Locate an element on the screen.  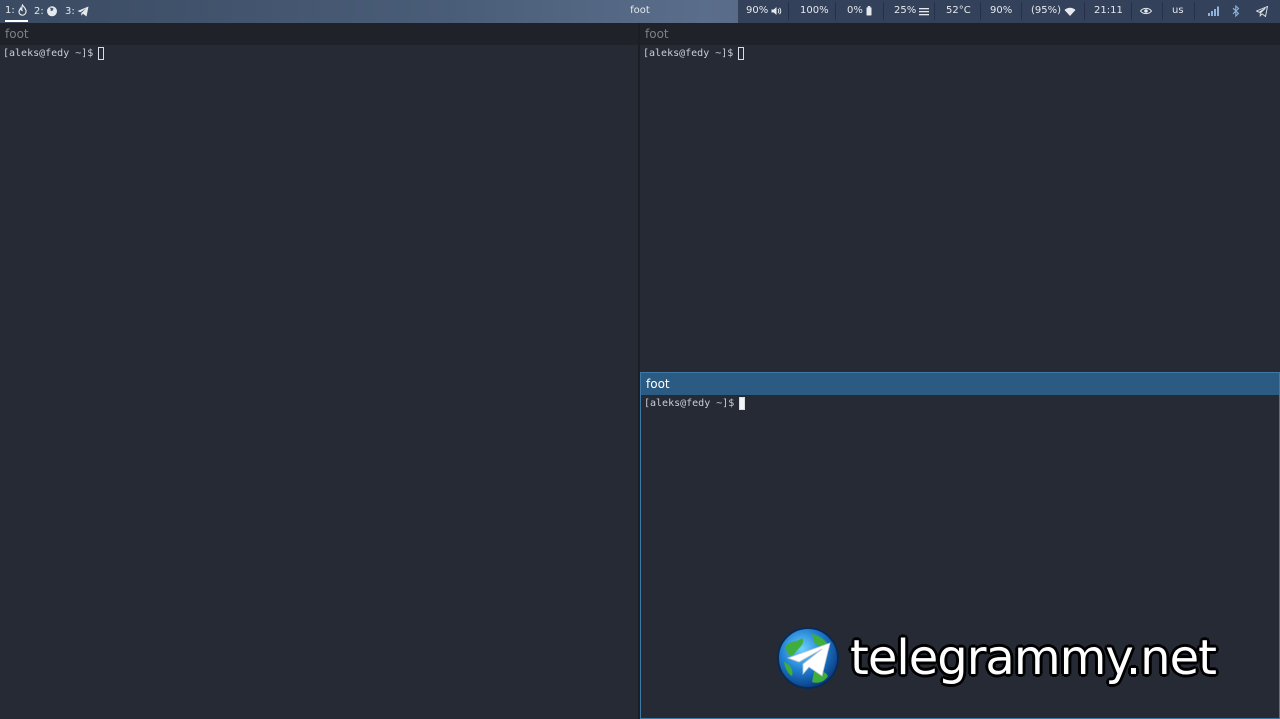
wifi-module: (95%) is located at coordinates (1053, 11).